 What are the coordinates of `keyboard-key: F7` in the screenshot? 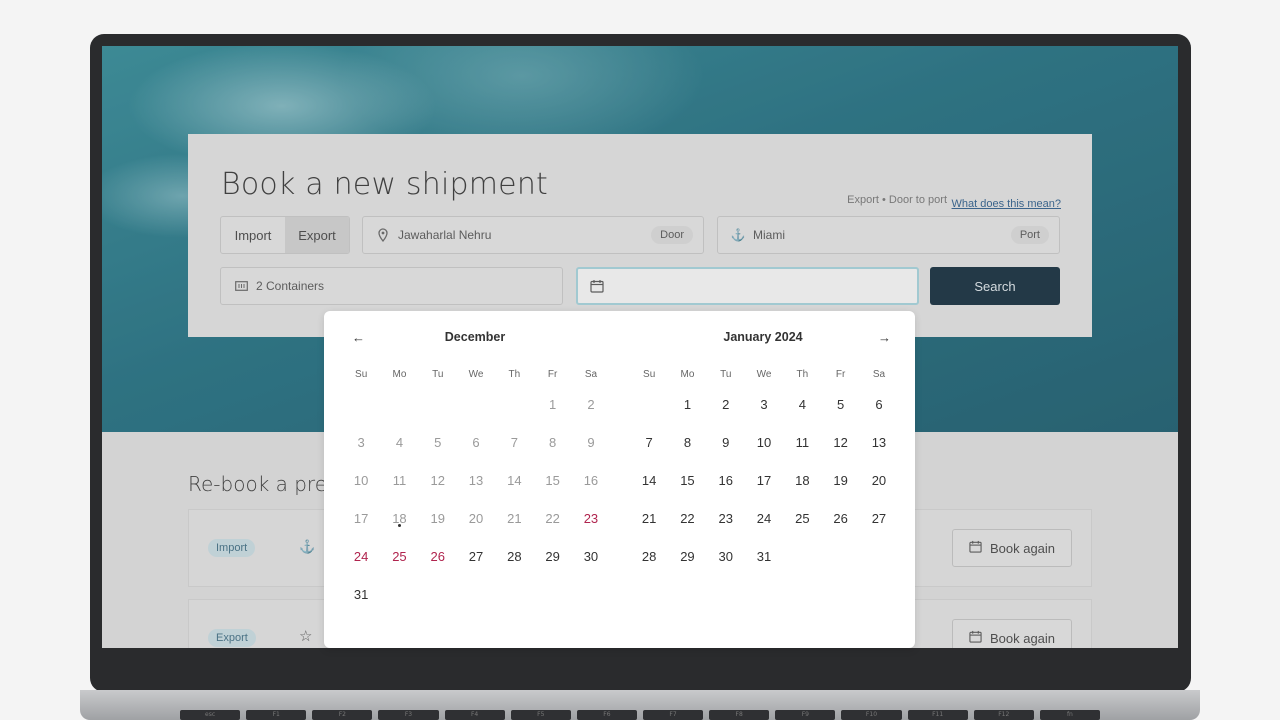 It's located at (673, 715).